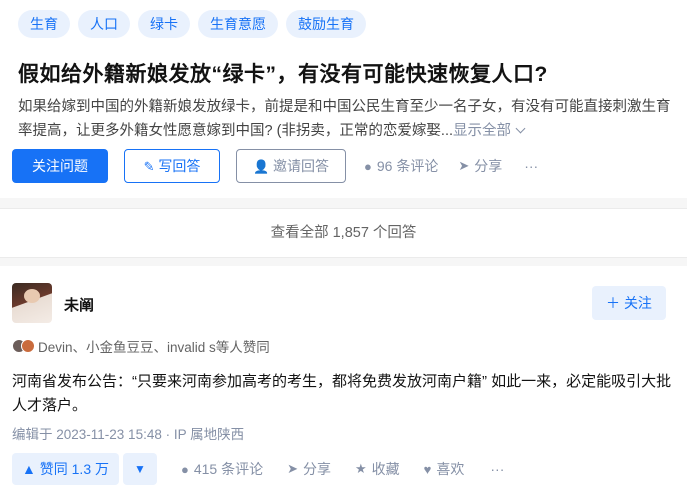 The width and height of the screenshot is (687, 493). I want to click on answer-comments-button: ● 415 条评论, so click(222, 469).